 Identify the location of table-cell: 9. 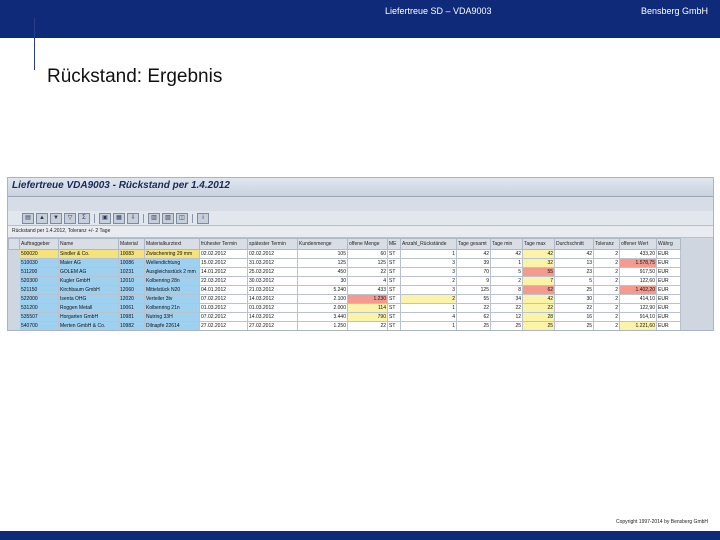
(473, 281).